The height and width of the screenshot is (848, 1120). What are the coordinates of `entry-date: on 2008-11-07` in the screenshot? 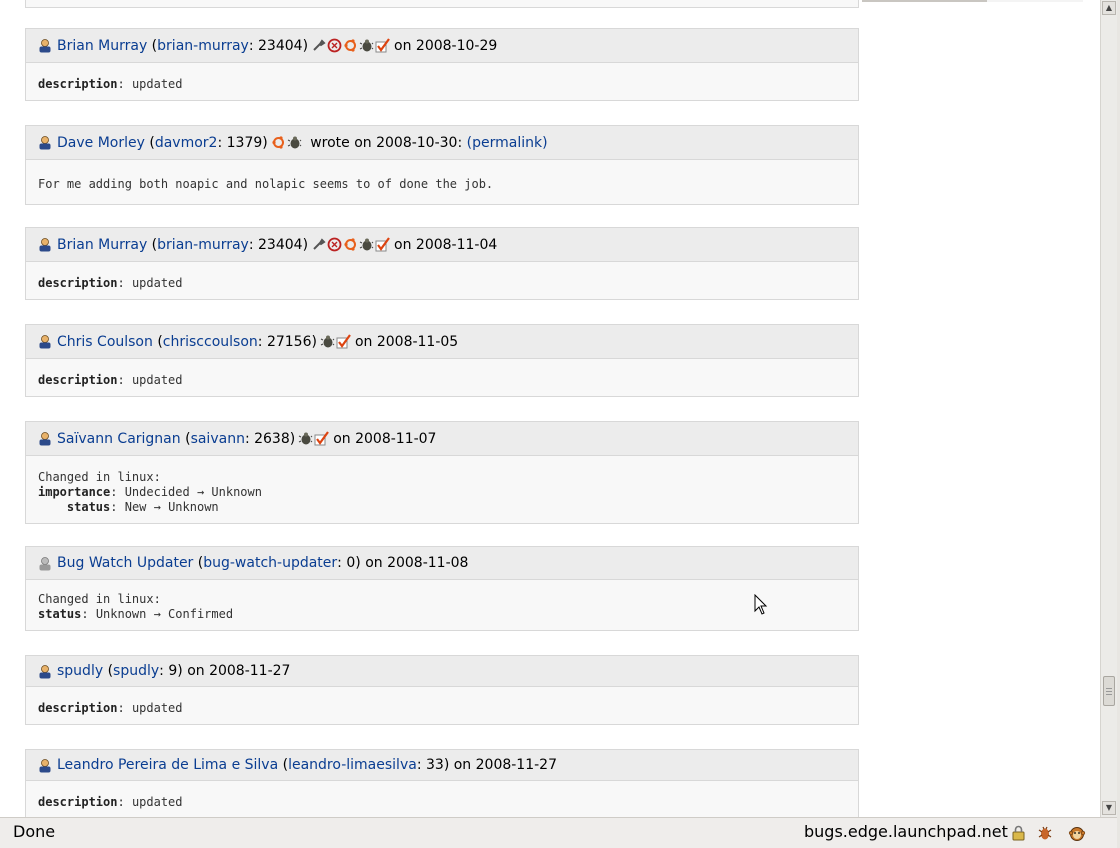 It's located at (385, 438).